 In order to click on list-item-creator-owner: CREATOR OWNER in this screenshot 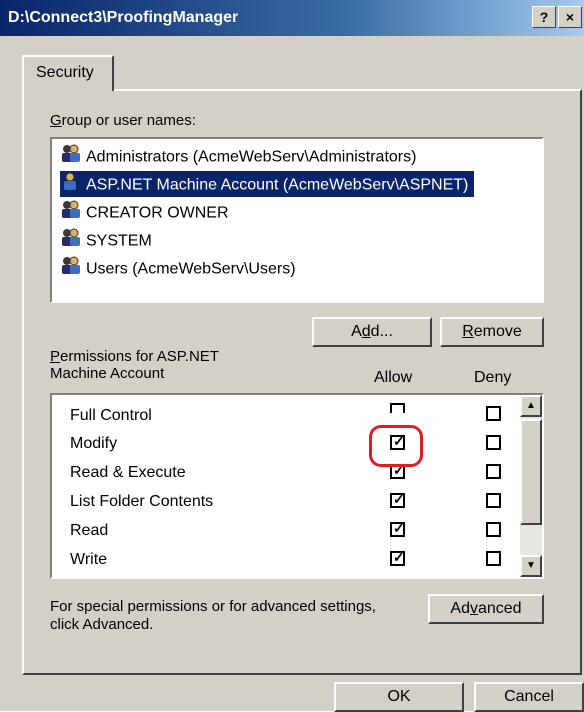, I will do `click(147, 212)`.